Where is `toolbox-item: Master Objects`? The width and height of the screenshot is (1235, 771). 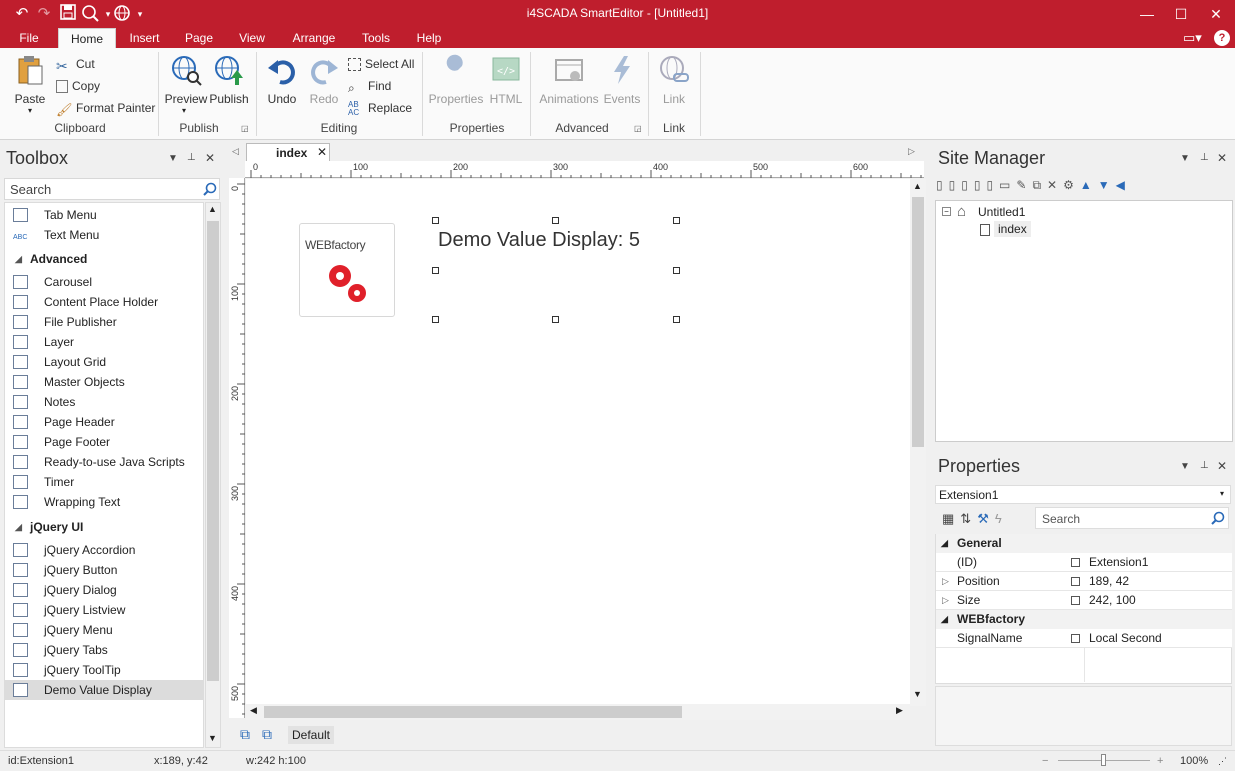
toolbox-item: Master Objects is located at coordinates (104, 382).